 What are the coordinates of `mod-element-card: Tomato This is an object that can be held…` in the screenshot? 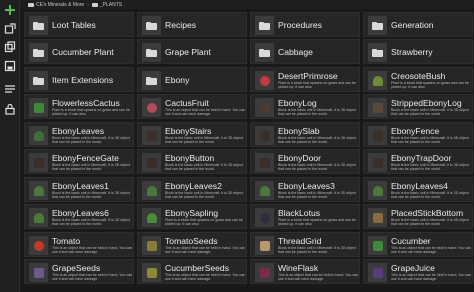 It's located at (79, 244).